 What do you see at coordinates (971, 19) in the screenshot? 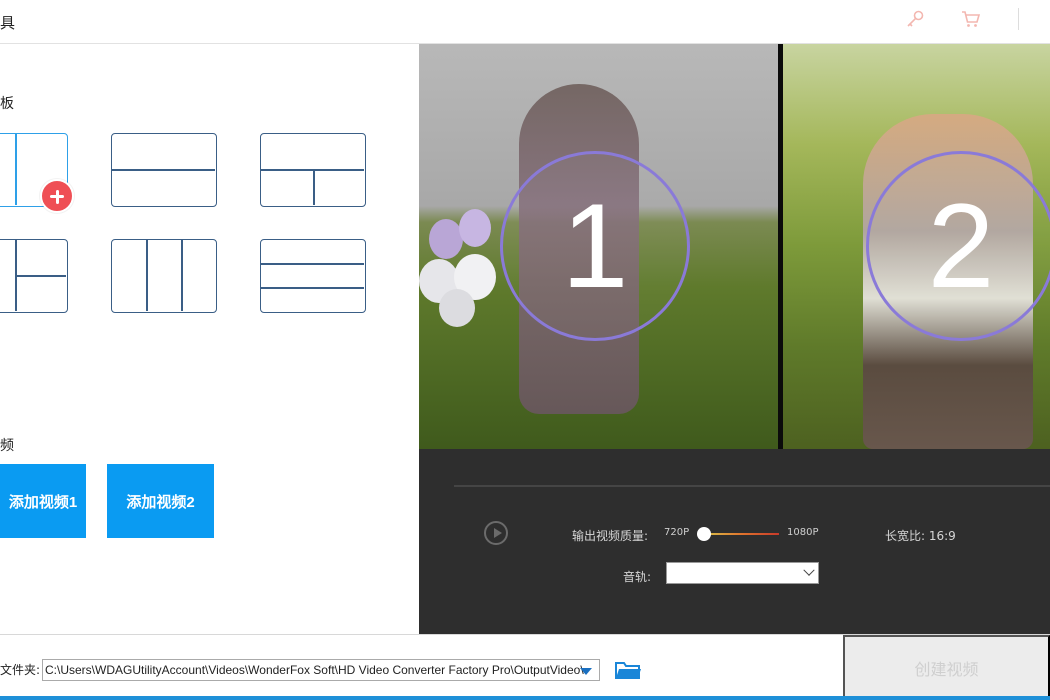
I see `cart-icon` at bounding box center [971, 19].